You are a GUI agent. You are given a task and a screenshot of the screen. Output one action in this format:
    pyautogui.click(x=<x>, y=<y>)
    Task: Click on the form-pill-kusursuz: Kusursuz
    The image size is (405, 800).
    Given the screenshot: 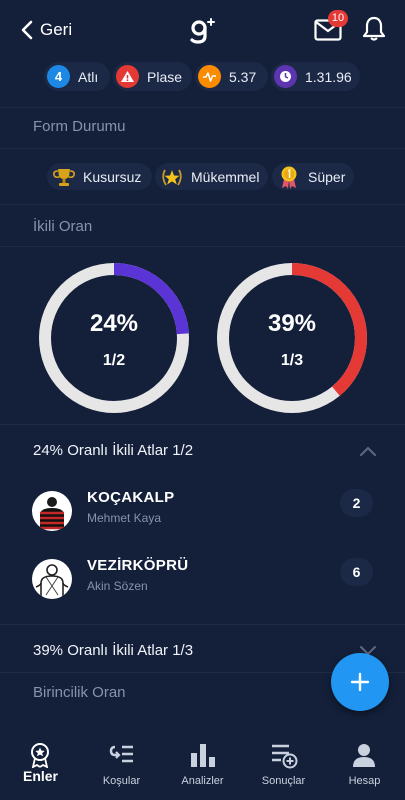 What is the action you would take?
    pyautogui.click(x=99, y=176)
    